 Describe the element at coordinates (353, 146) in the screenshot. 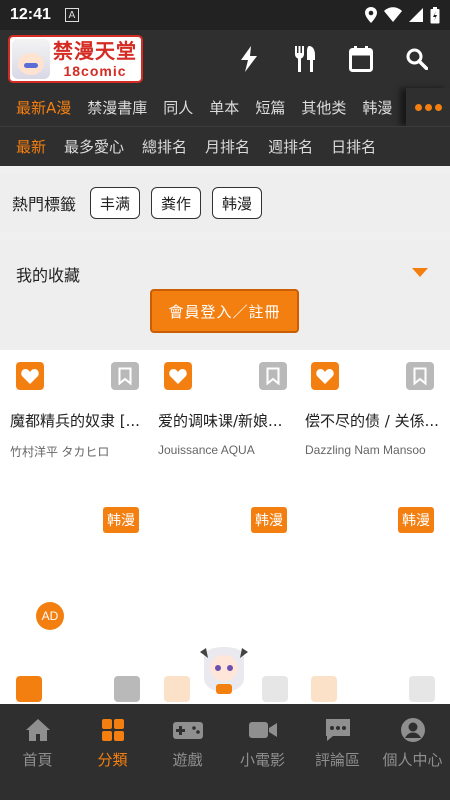

I see `rank-tab-daily: 日排名` at that location.